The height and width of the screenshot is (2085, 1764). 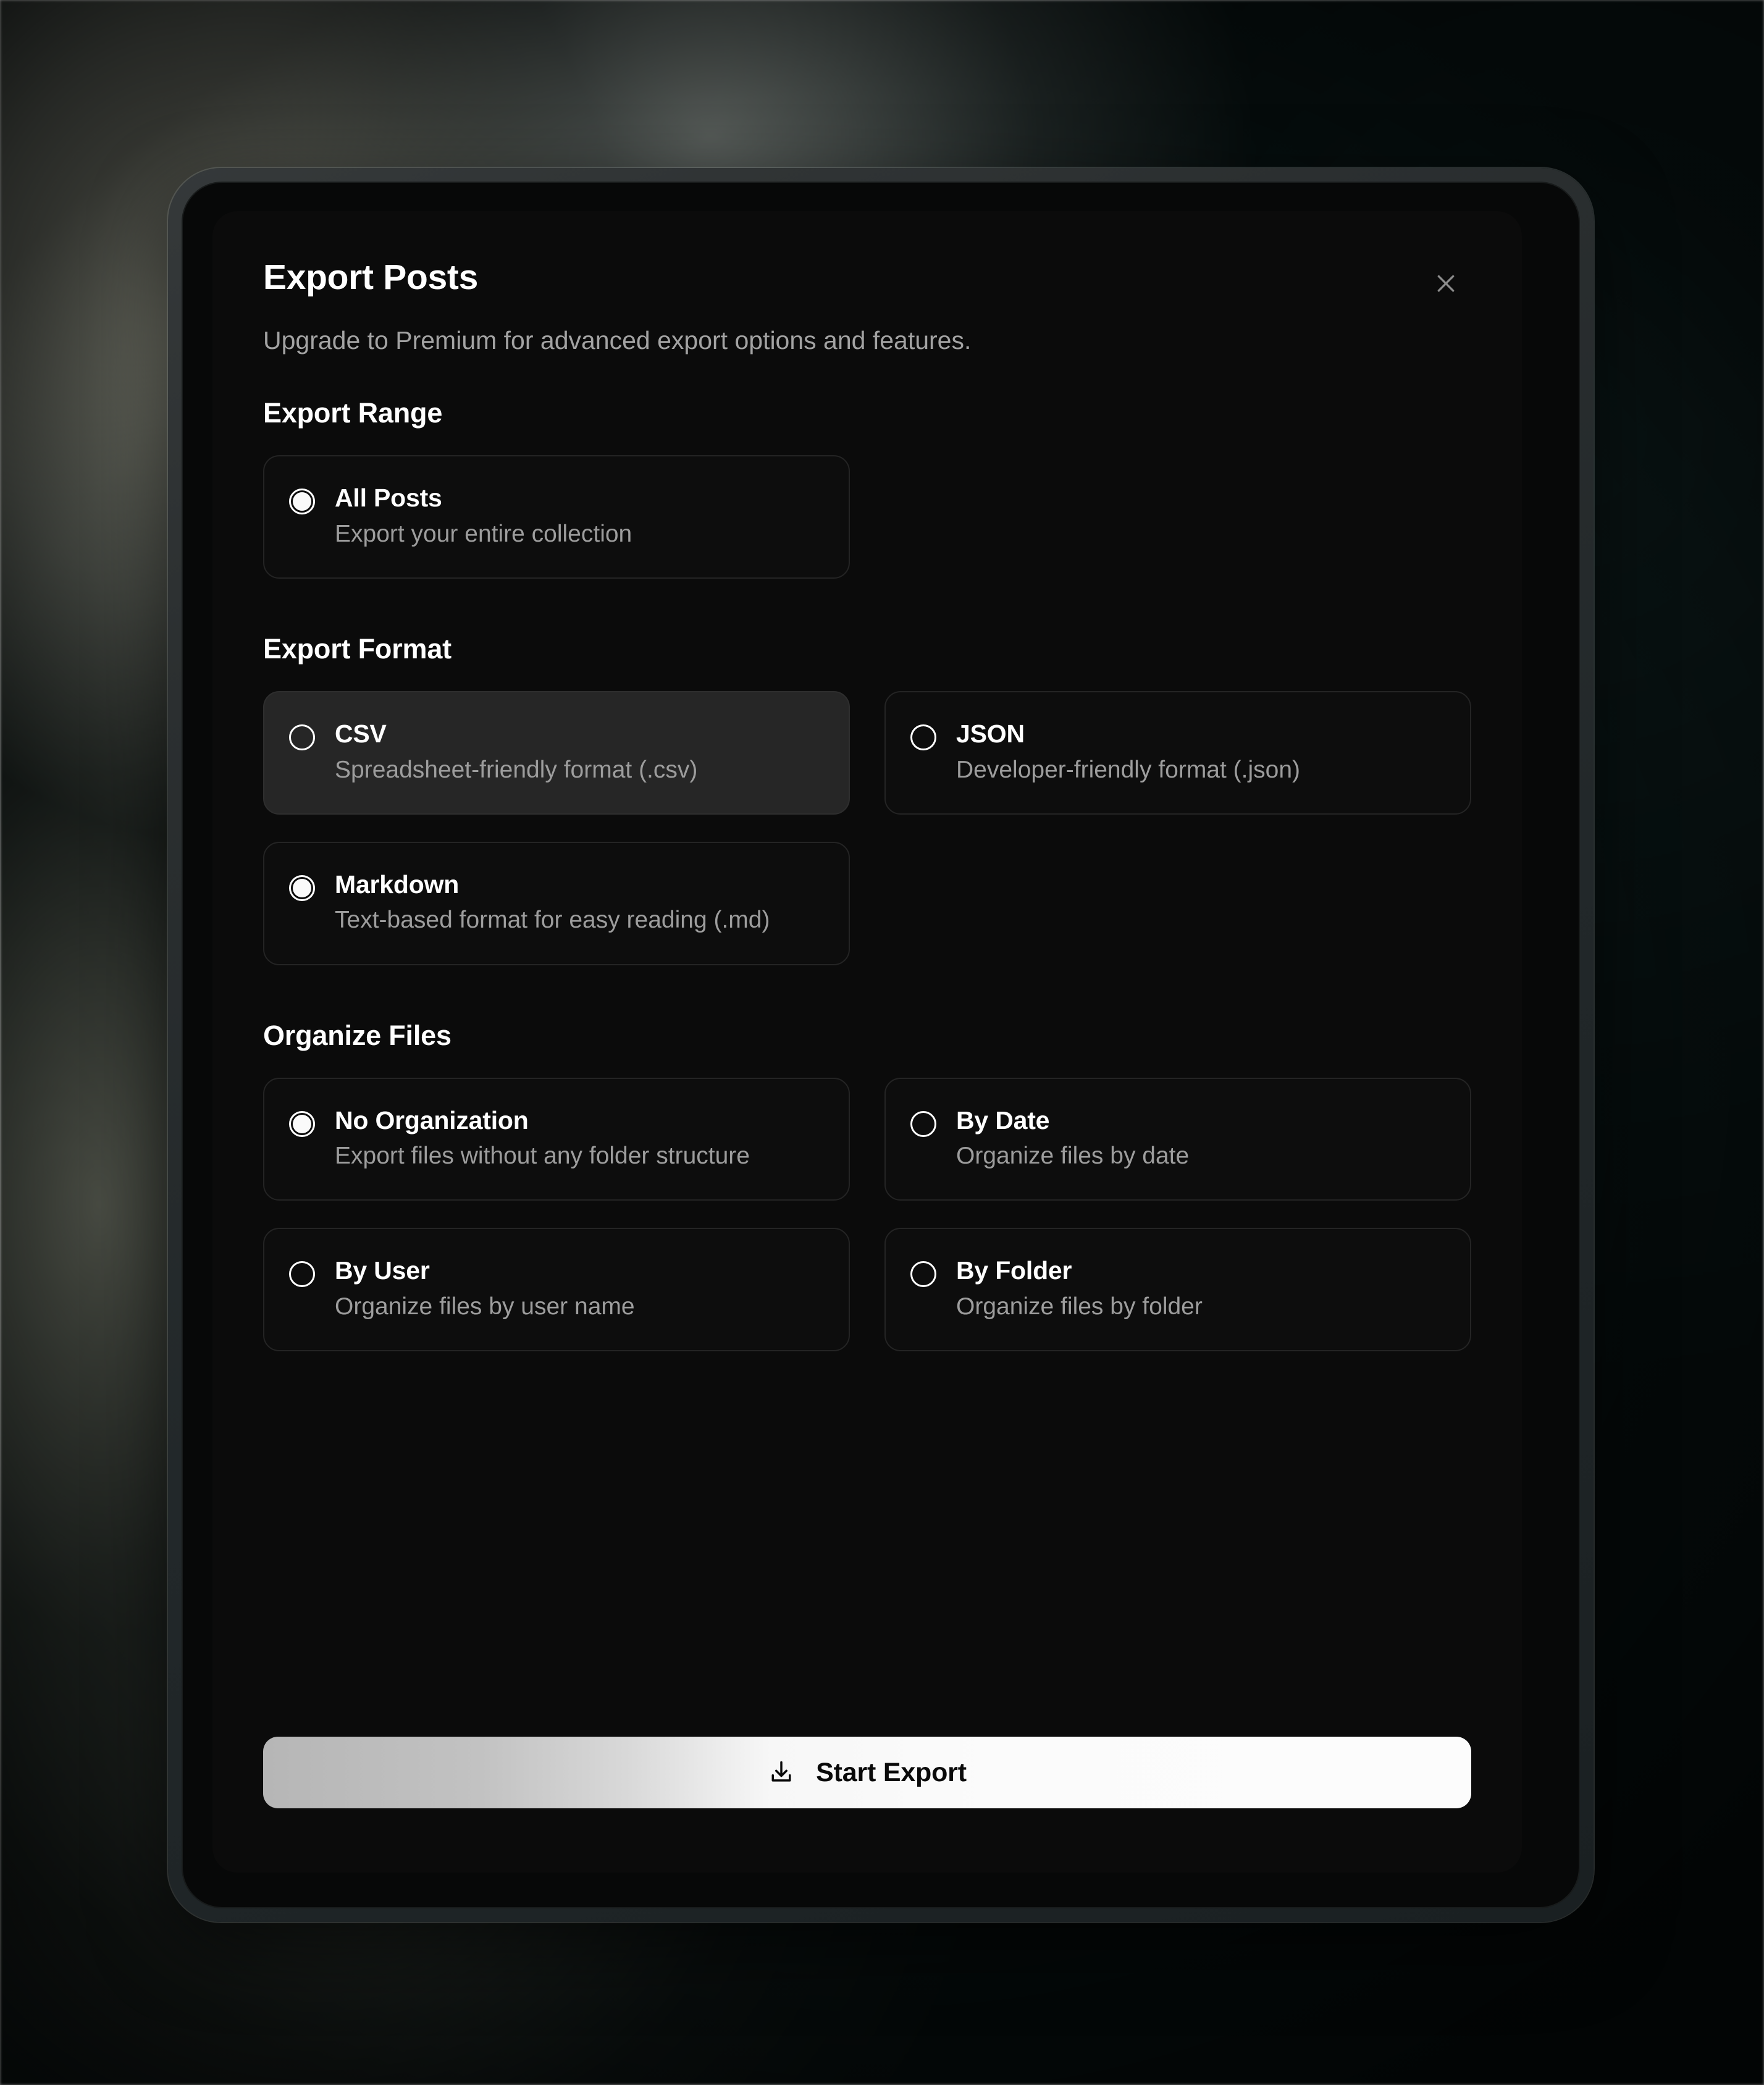 What do you see at coordinates (485, 1306) in the screenshot?
I see `option-description: Organize files by user name` at bounding box center [485, 1306].